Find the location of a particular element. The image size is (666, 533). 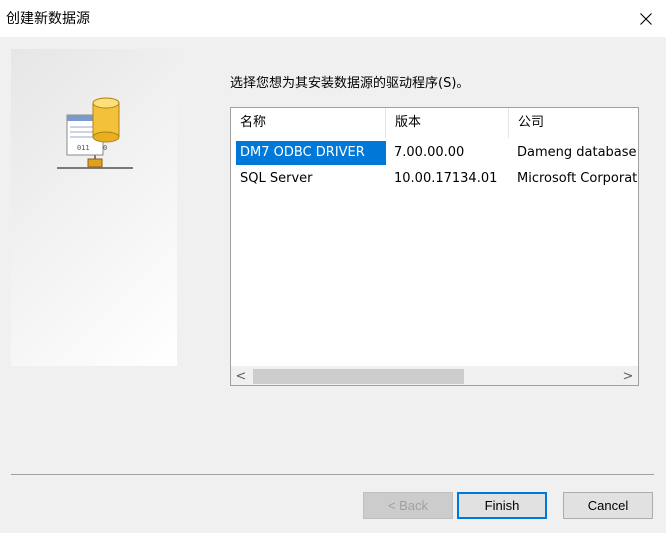

driver-version: 7.00.00.00 is located at coordinates (429, 152).